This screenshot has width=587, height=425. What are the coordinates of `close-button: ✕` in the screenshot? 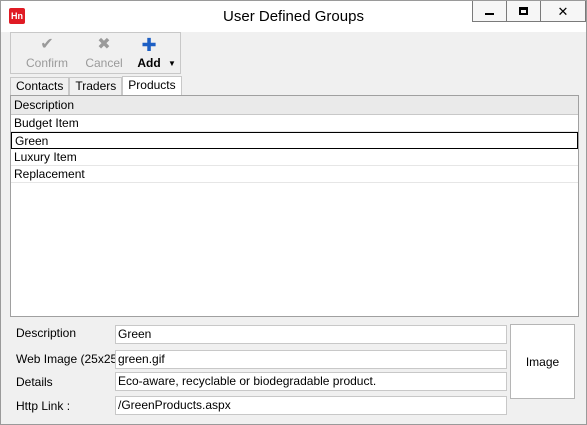 It's located at (563, 11).